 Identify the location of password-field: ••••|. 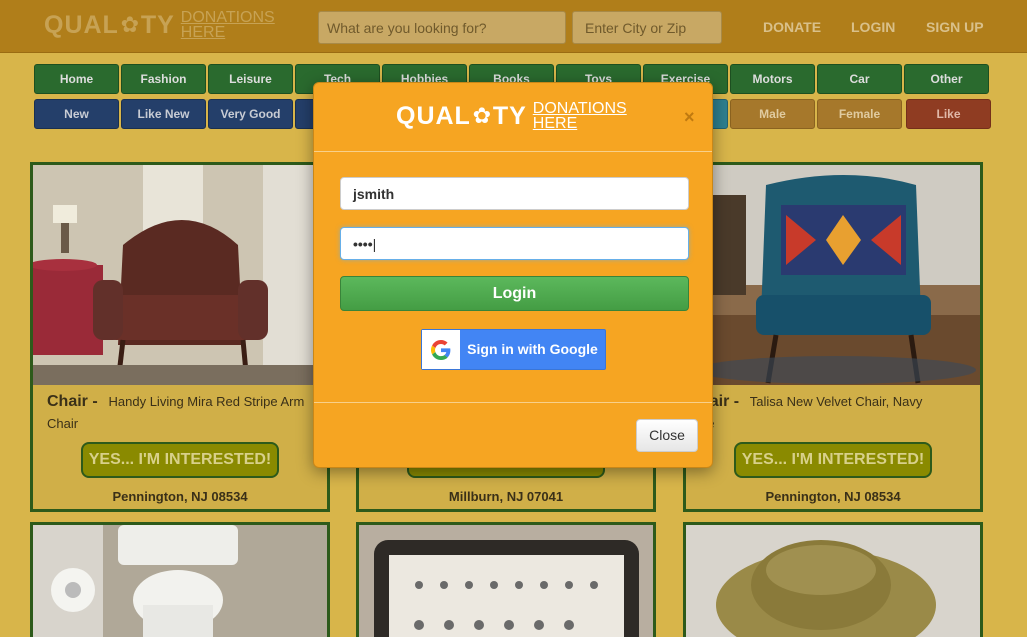
(514, 243).